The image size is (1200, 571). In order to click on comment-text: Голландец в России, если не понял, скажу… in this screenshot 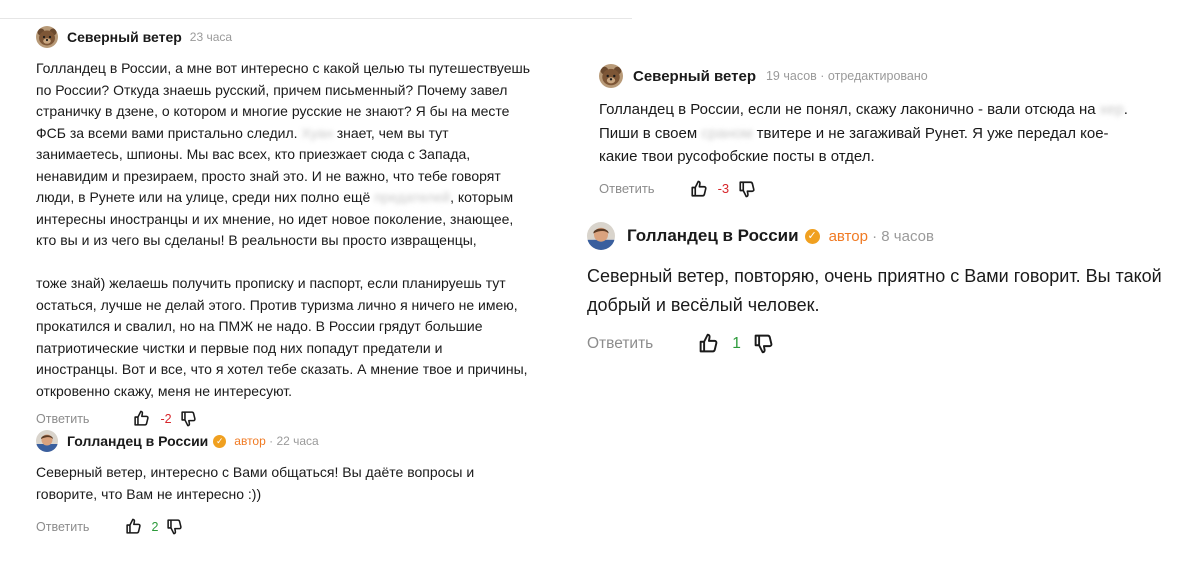, I will do `click(894, 133)`.